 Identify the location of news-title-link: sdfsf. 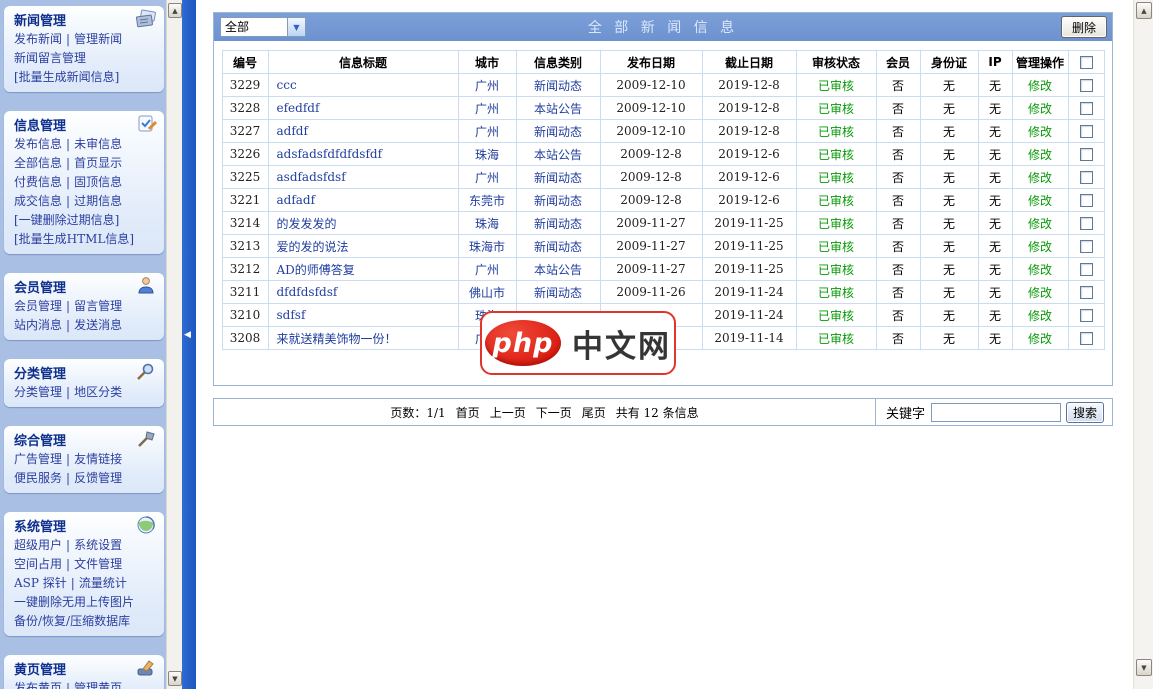
(291, 315).